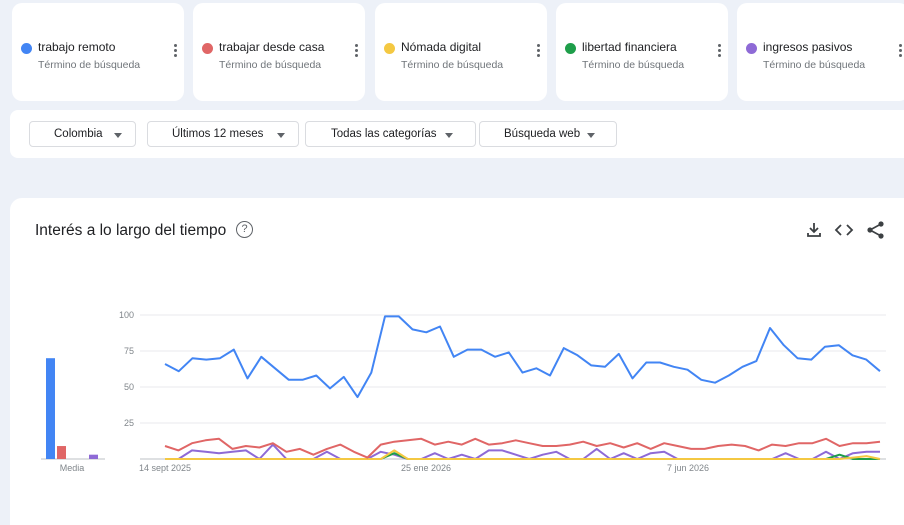 This screenshot has height=525, width=904. I want to click on y-tick-label: 50, so click(129, 387).